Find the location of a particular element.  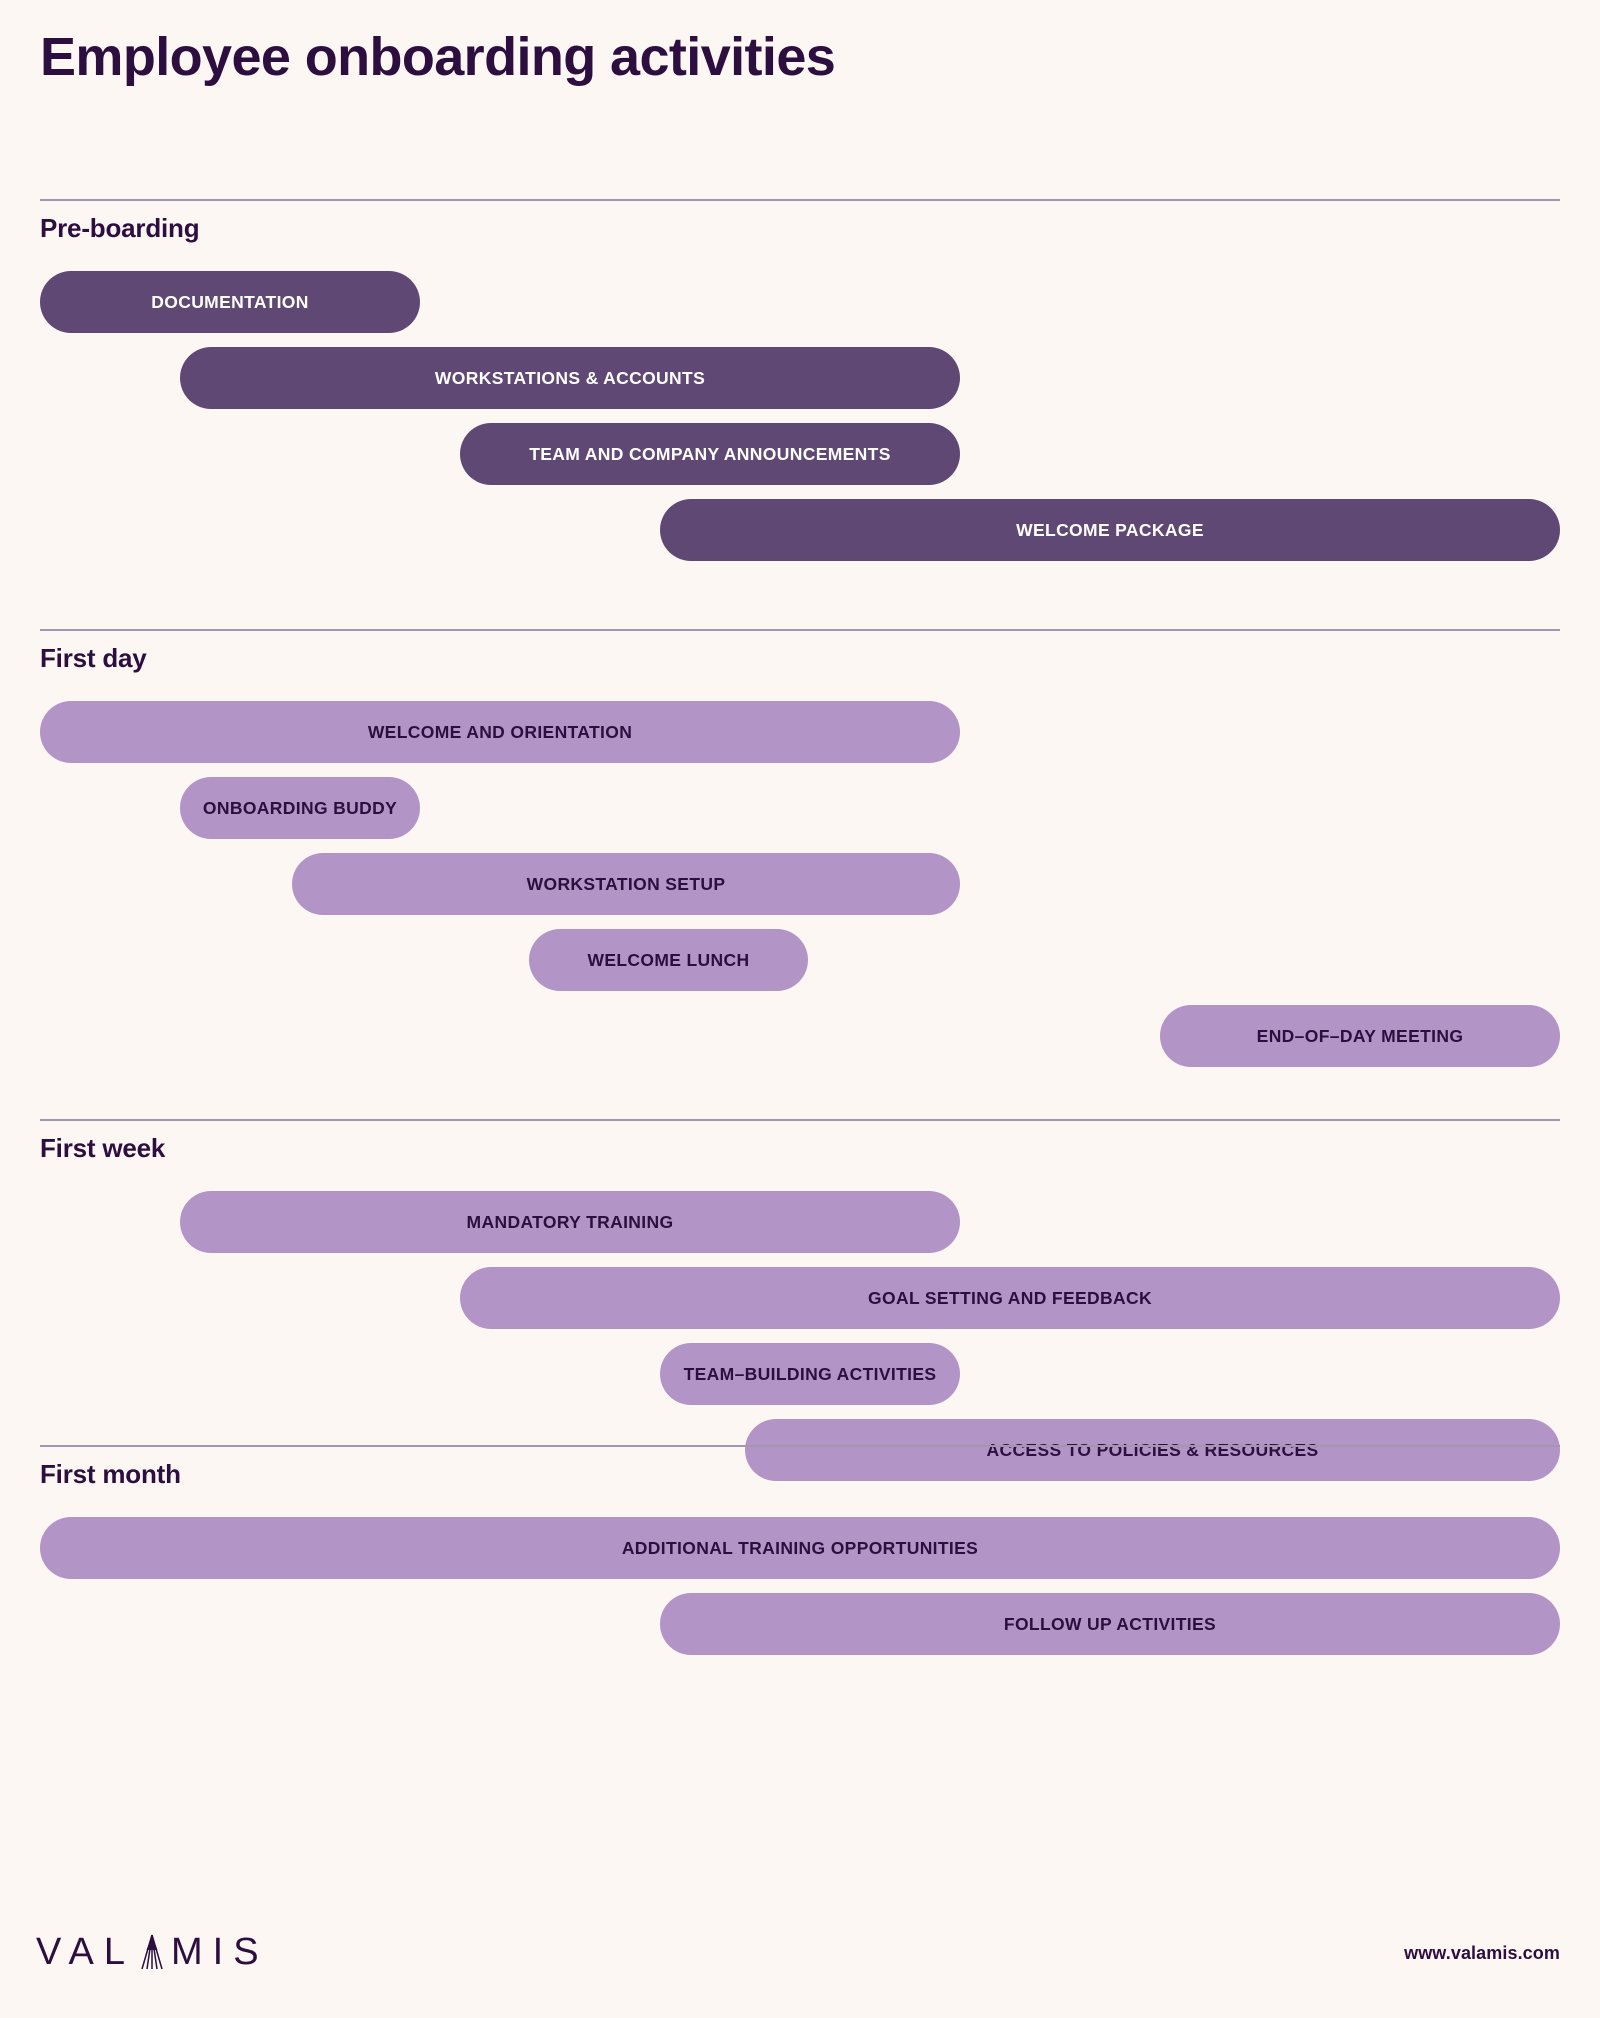

section-label: Pre-boarding is located at coordinates (120, 228).